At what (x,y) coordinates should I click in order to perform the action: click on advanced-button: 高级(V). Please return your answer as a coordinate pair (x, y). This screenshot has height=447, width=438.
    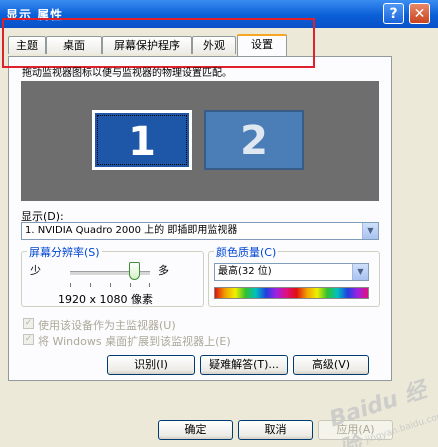
    Looking at the image, I should click on (331, 365).